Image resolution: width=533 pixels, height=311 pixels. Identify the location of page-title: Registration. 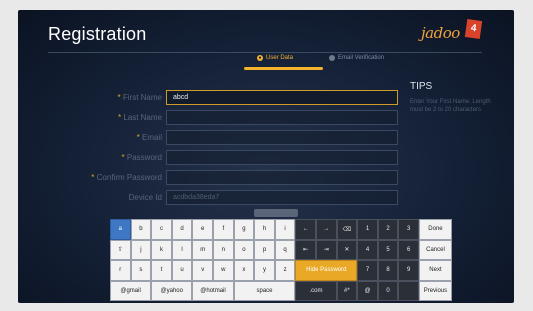
(97, 34).